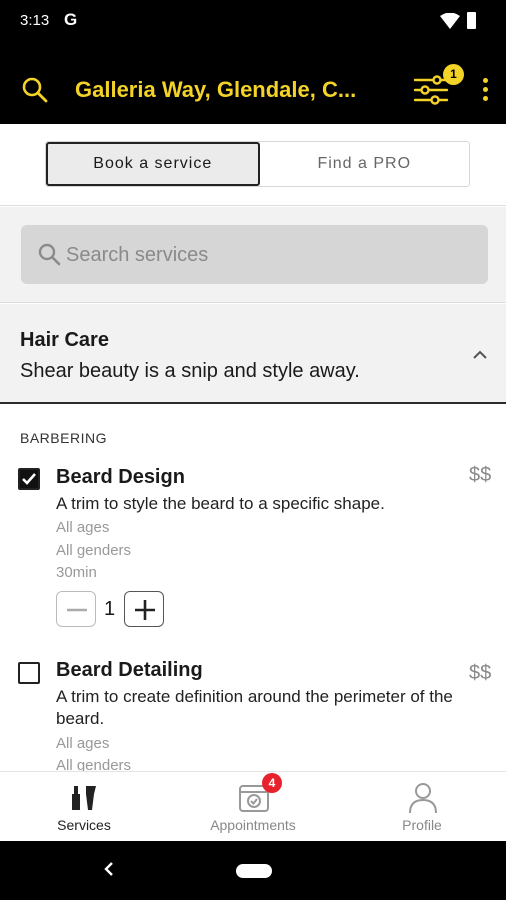  Describe the element at coordinates (109, 869) in the screenshot. I see `back-icon` at that location.